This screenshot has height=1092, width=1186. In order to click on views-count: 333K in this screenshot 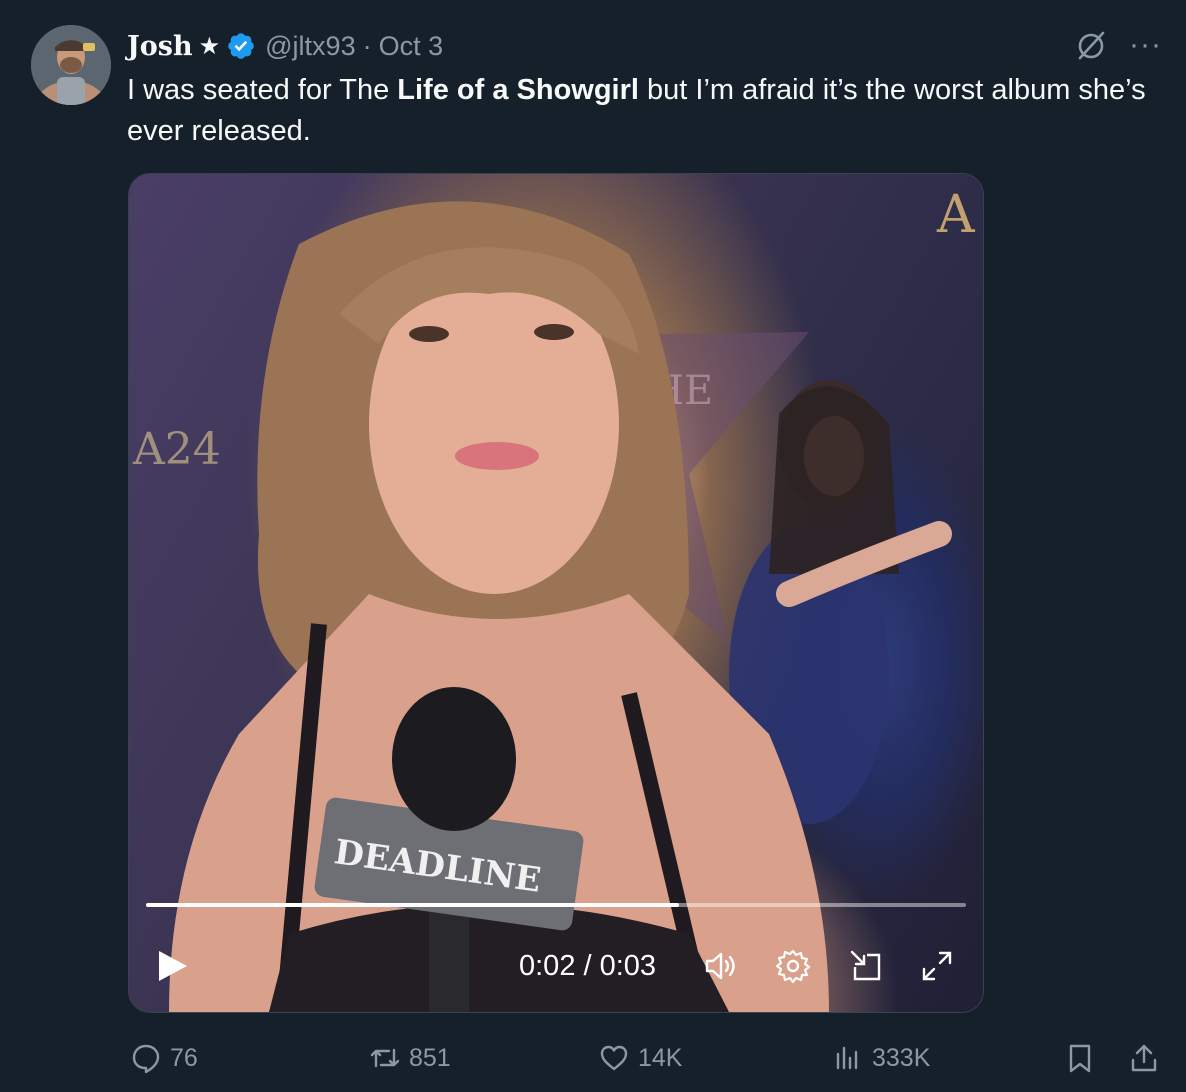, I will do `click(901, 1057)`.